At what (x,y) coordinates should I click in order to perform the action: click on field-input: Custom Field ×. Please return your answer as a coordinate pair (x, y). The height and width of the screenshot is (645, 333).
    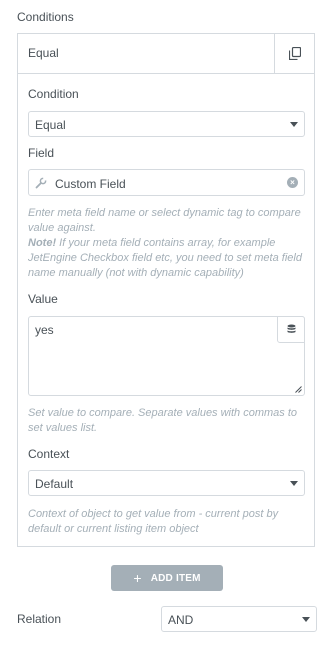
    Looking at the image, I should click on (166, 182).